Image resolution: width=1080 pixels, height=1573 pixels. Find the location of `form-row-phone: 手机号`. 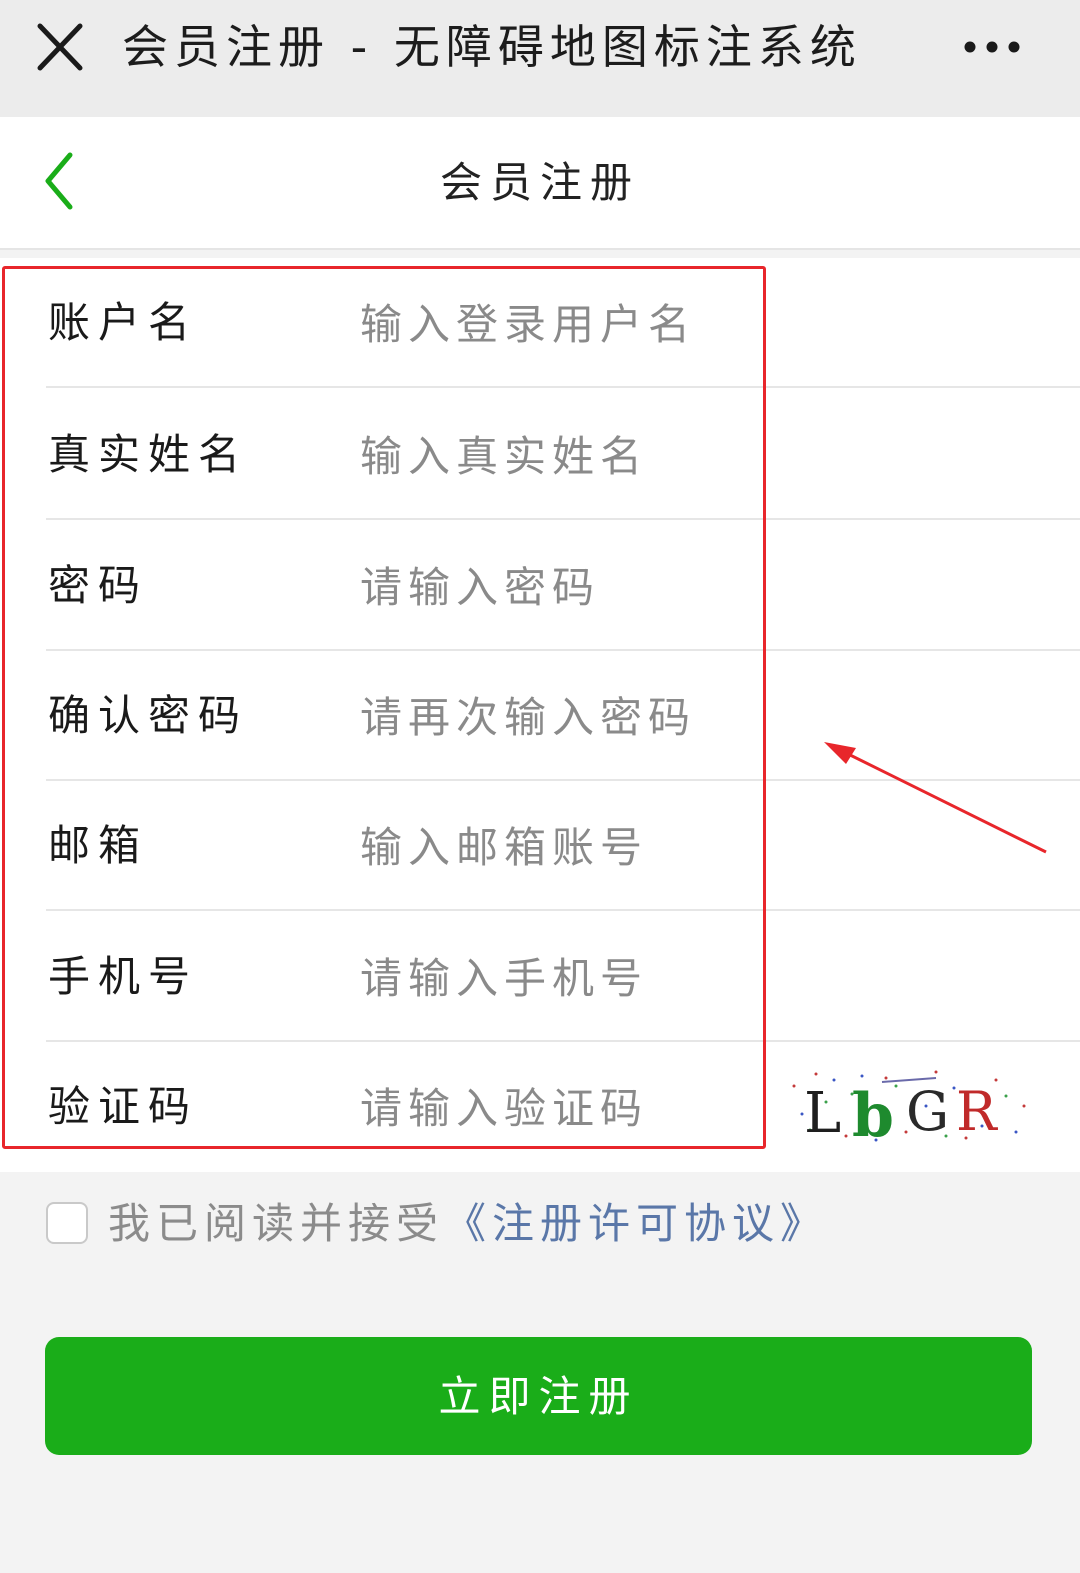

form-row-phone: 手机号 is located at coordinates (540, 977).